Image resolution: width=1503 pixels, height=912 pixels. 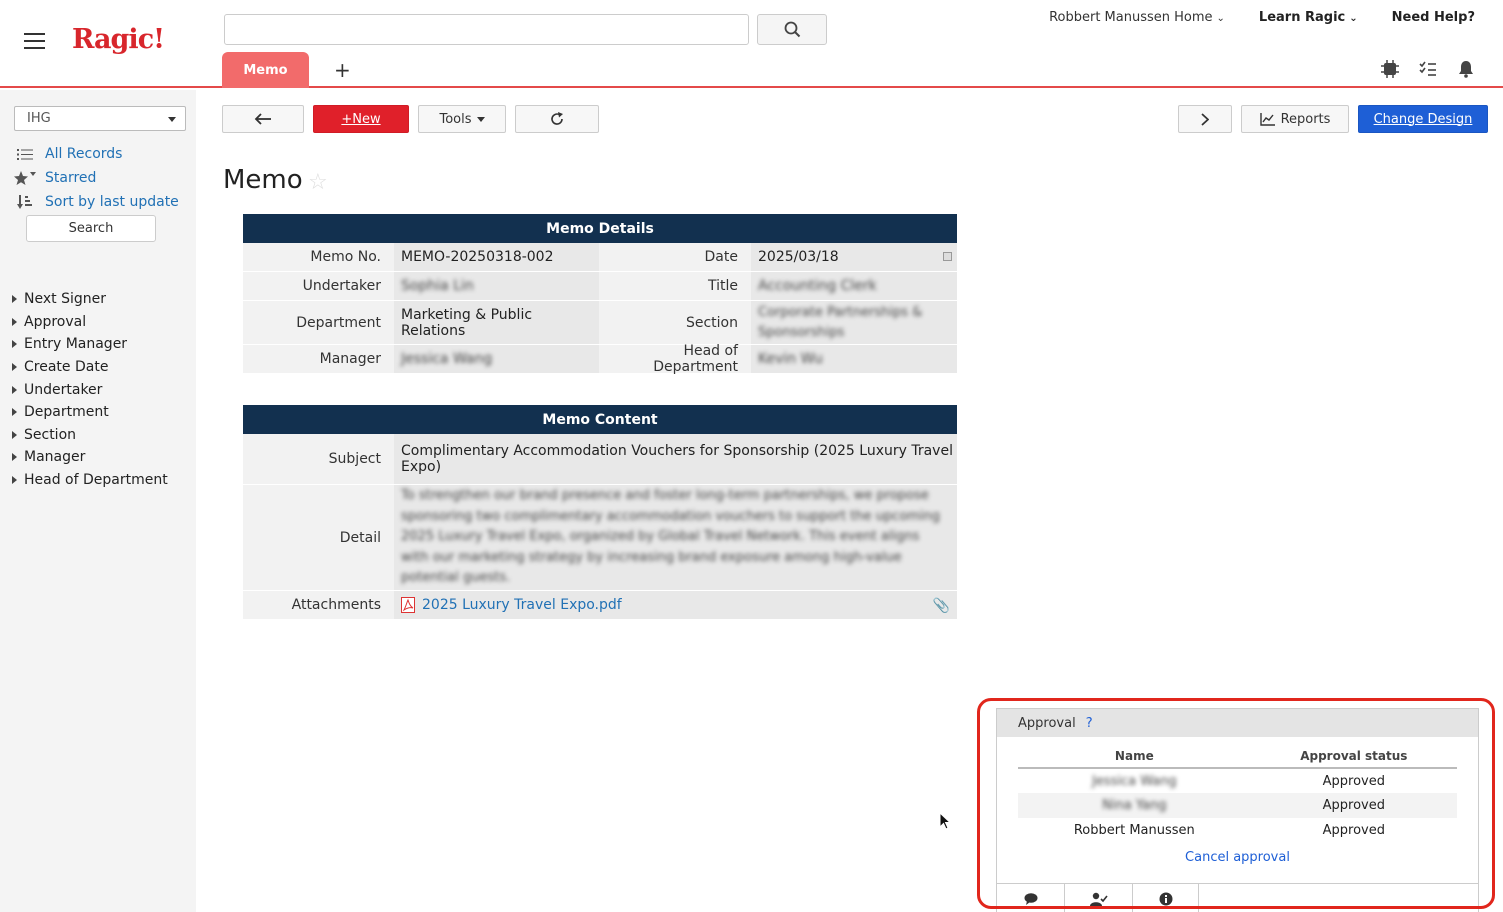 I want to click on group-department: Department, so click(x=90, y=412).